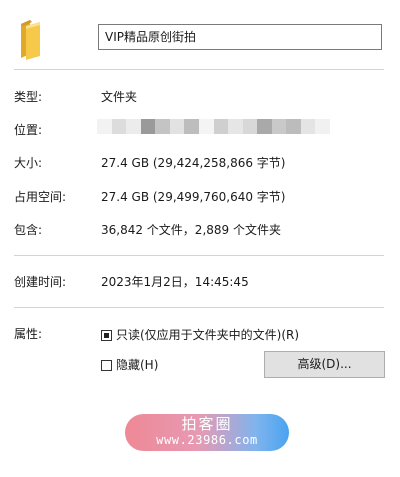  What do you see at coordinates (240, 37) in the screenshot?
I see `folder-name-input: VIP精品原创街拍` at bounding box center [240, 37].